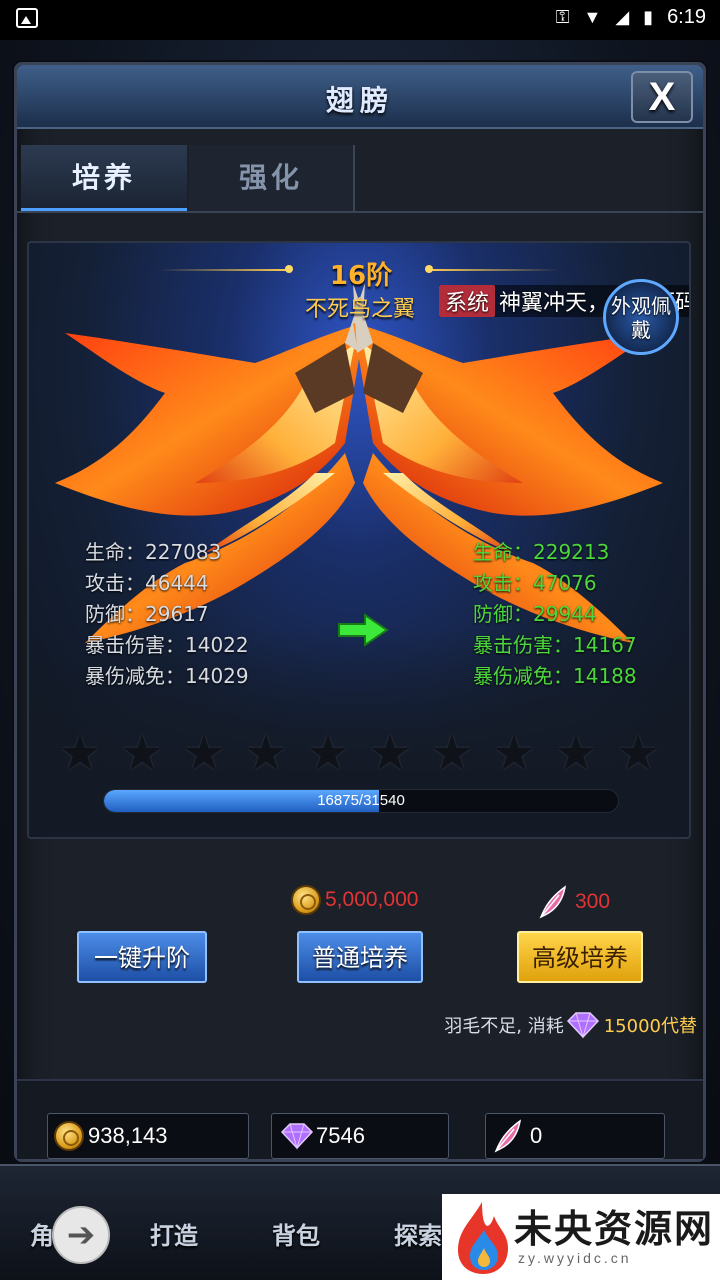 The height and width of the screenshot is (1280, 720). Describe the element at coordinates (174, 1233) in the screenshot. I see `nav-item-forge: 打造` at that location.